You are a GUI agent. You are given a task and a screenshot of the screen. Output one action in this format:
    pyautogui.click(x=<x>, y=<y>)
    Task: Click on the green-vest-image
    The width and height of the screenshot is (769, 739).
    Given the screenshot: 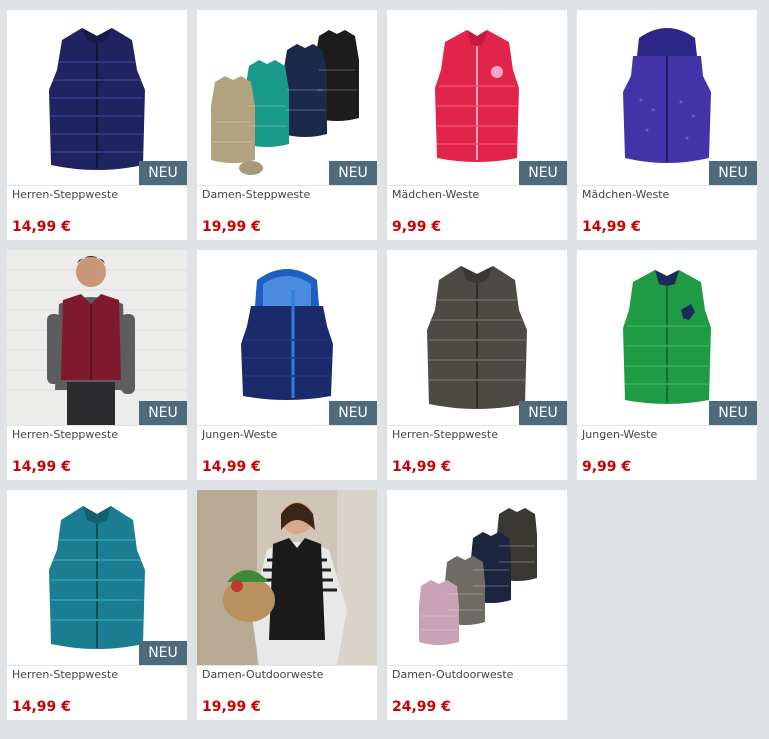 What is the action you would take?
    pyautogui.click(x=667, y=337)
    